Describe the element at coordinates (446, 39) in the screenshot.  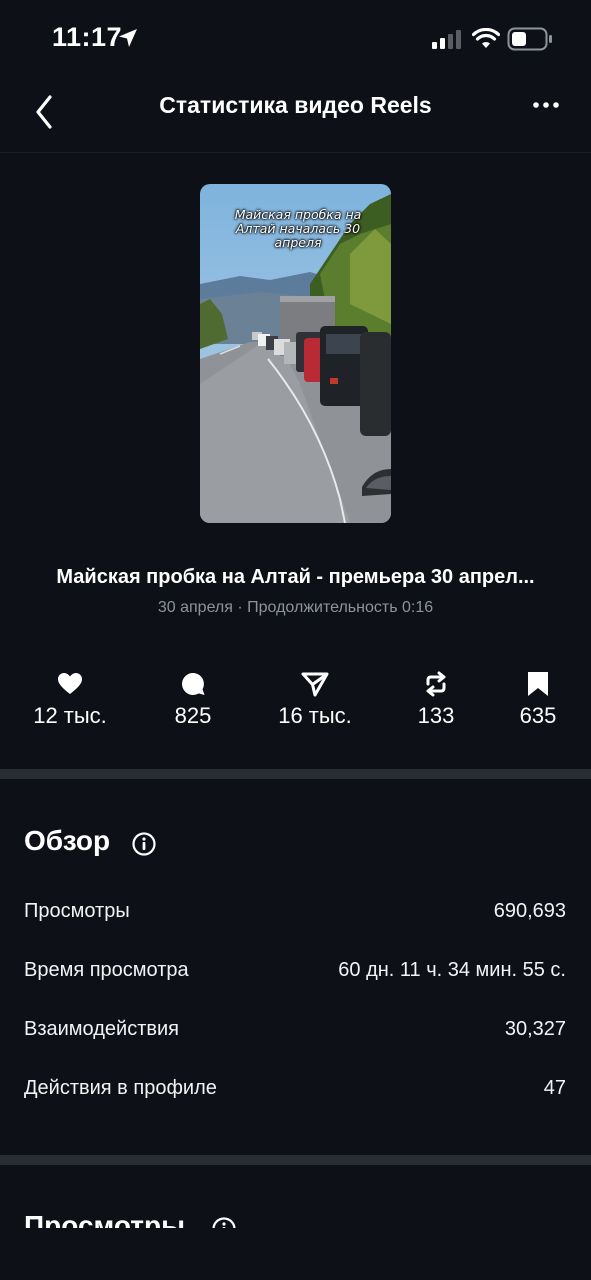
I see `cellular-signal-icon` at that location.